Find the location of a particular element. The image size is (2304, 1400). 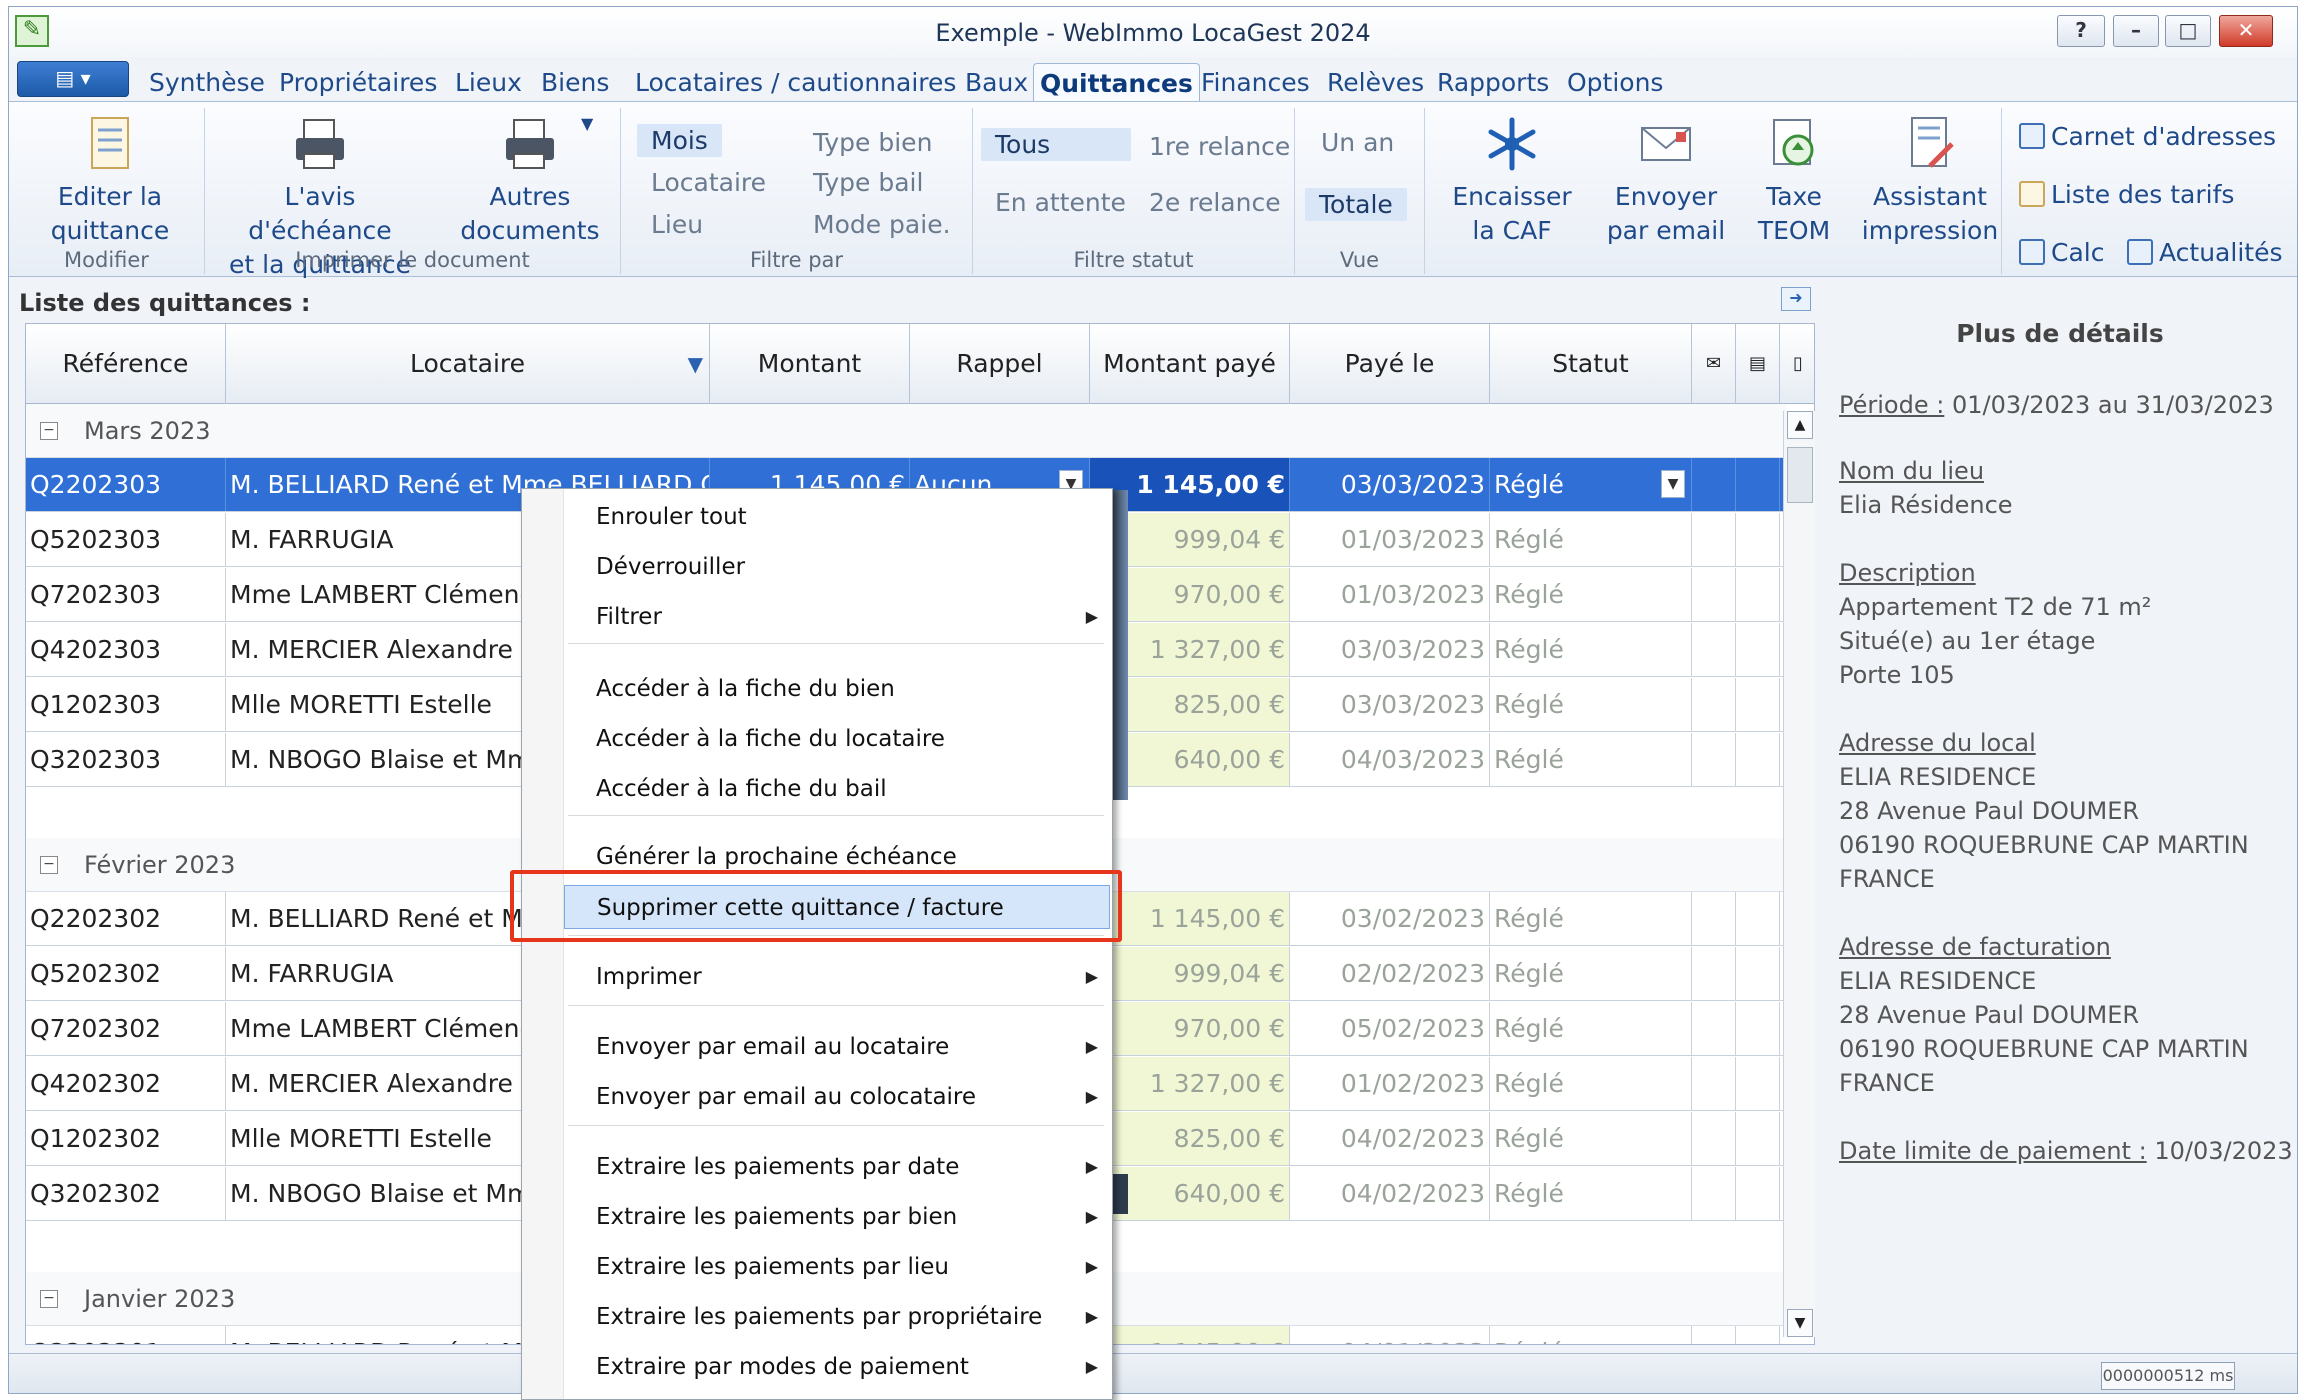

maximize-button: □ is located at coordinates (2188, 31).